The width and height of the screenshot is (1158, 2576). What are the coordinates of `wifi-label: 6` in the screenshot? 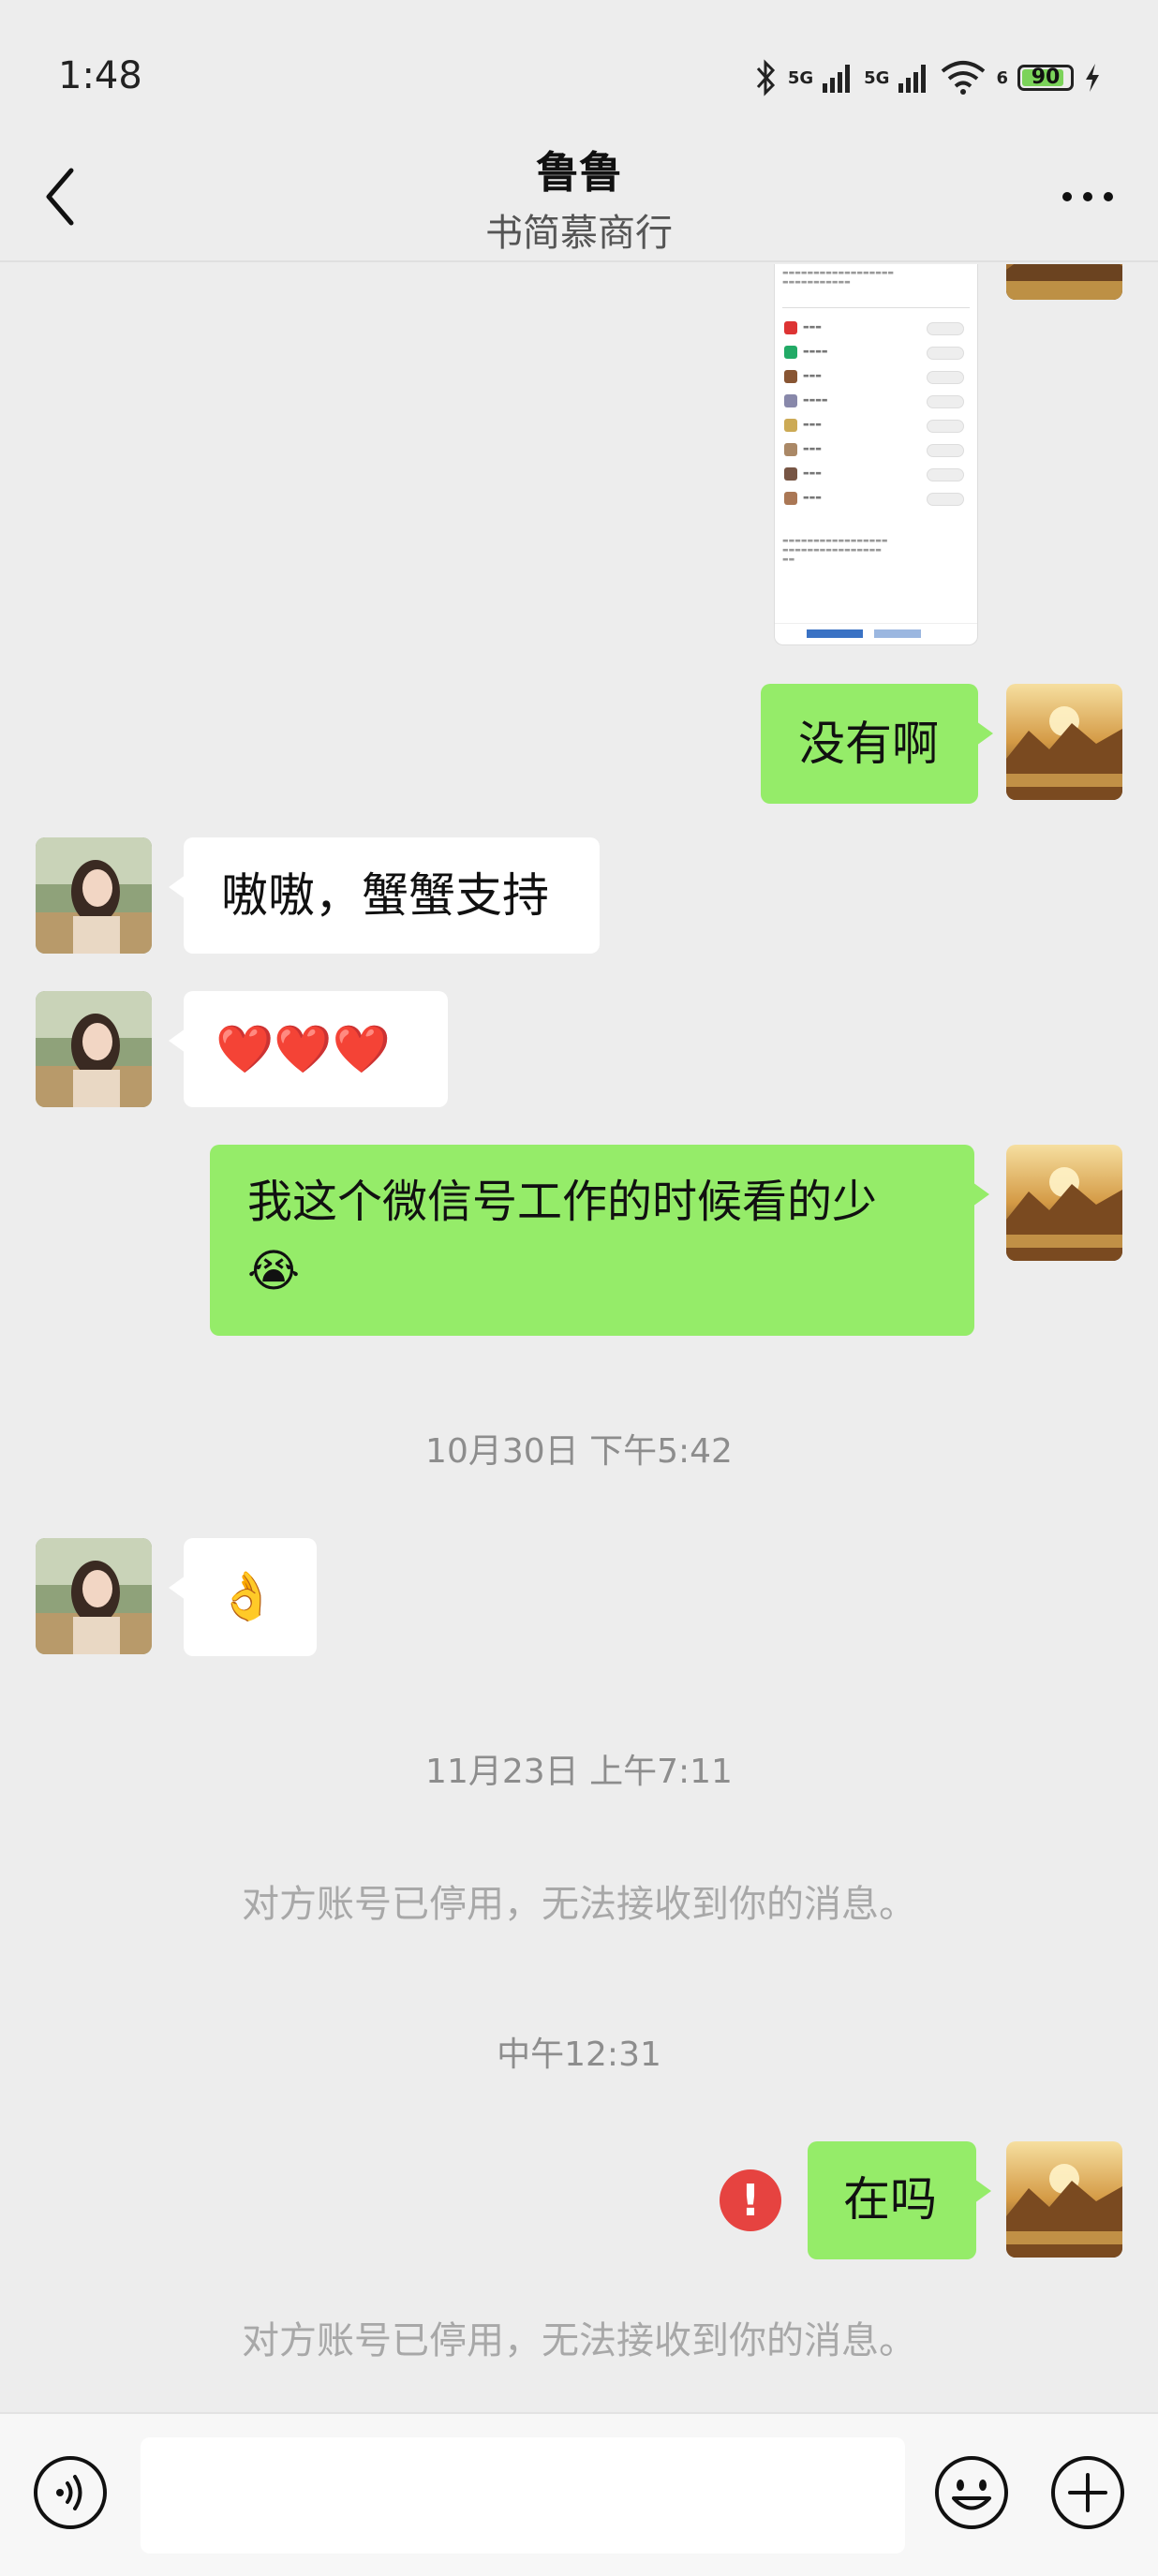 It's located at (1002, 77).